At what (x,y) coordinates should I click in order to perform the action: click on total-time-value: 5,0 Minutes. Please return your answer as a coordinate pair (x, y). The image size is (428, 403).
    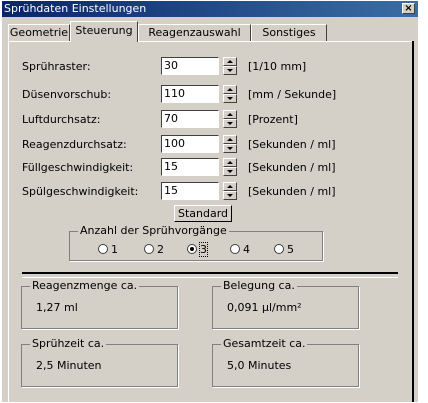
    Looking at the image, I should click on (259, 365).